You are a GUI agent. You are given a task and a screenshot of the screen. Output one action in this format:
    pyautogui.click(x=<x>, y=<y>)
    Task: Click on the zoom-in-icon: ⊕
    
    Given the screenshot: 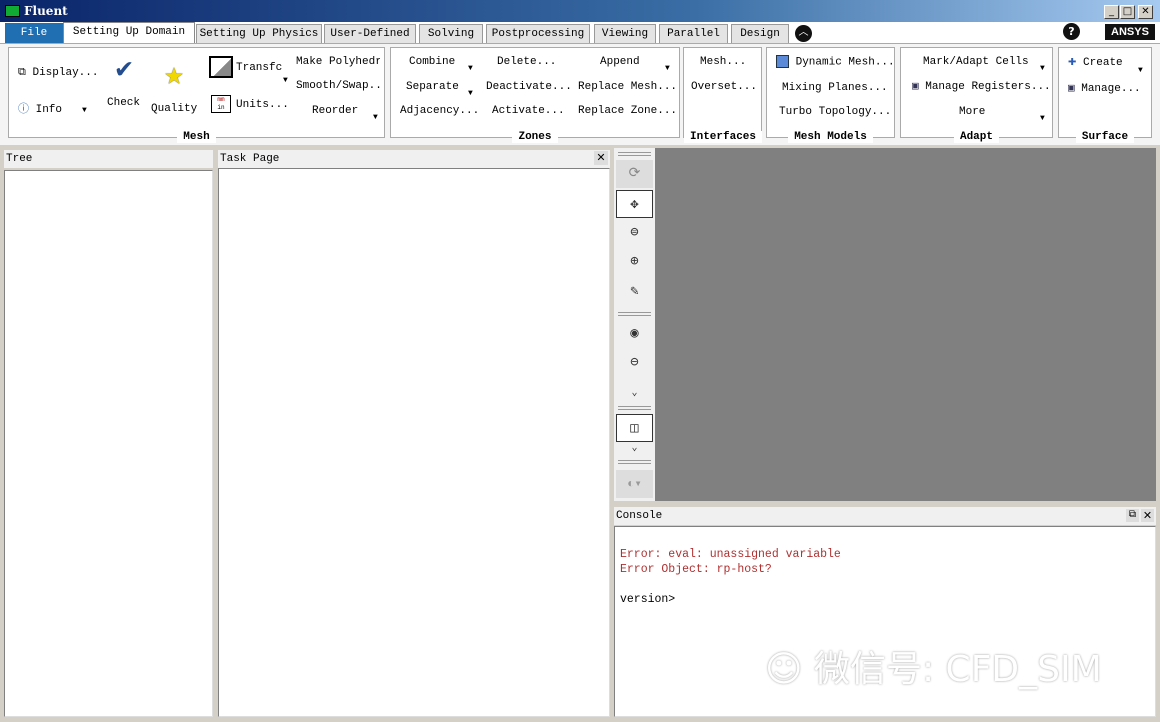 What is the action you would take?
    pyautogui.click(x=634, y=262)
    